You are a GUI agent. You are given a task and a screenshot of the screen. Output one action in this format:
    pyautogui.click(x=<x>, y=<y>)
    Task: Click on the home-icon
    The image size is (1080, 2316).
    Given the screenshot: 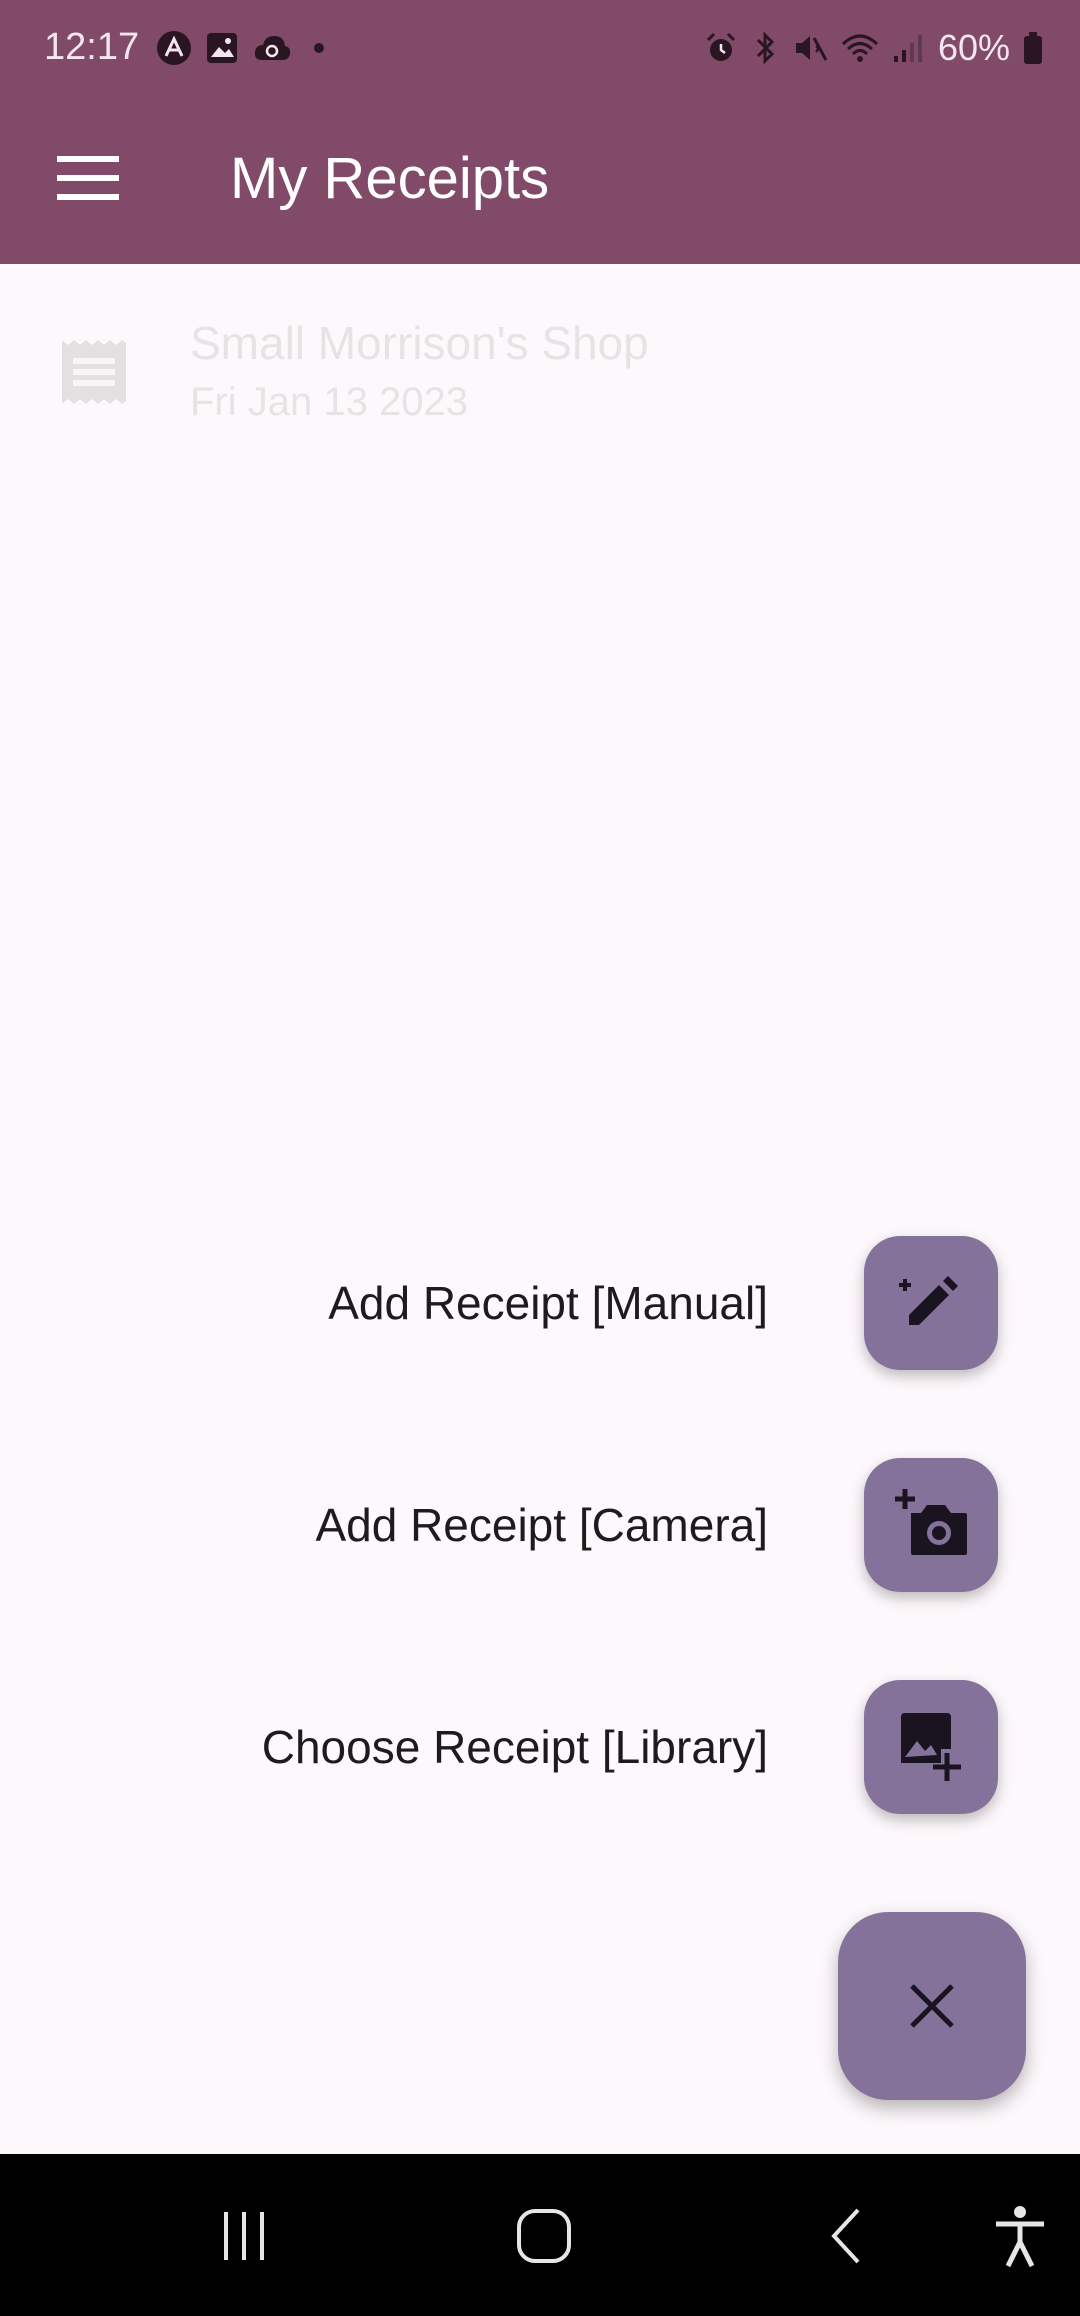 What is the action you would take?
    pyautogui.click(x=544, y=2236)
    